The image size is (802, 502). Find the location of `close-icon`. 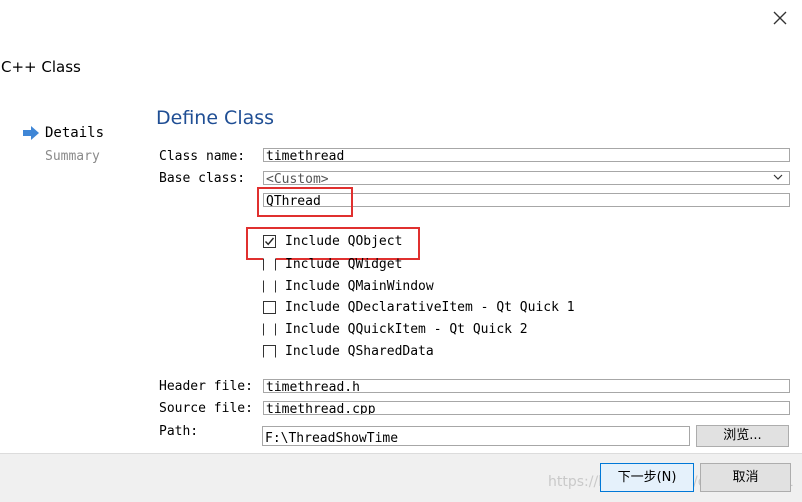

close-icon is located at coordinates (780, 18).